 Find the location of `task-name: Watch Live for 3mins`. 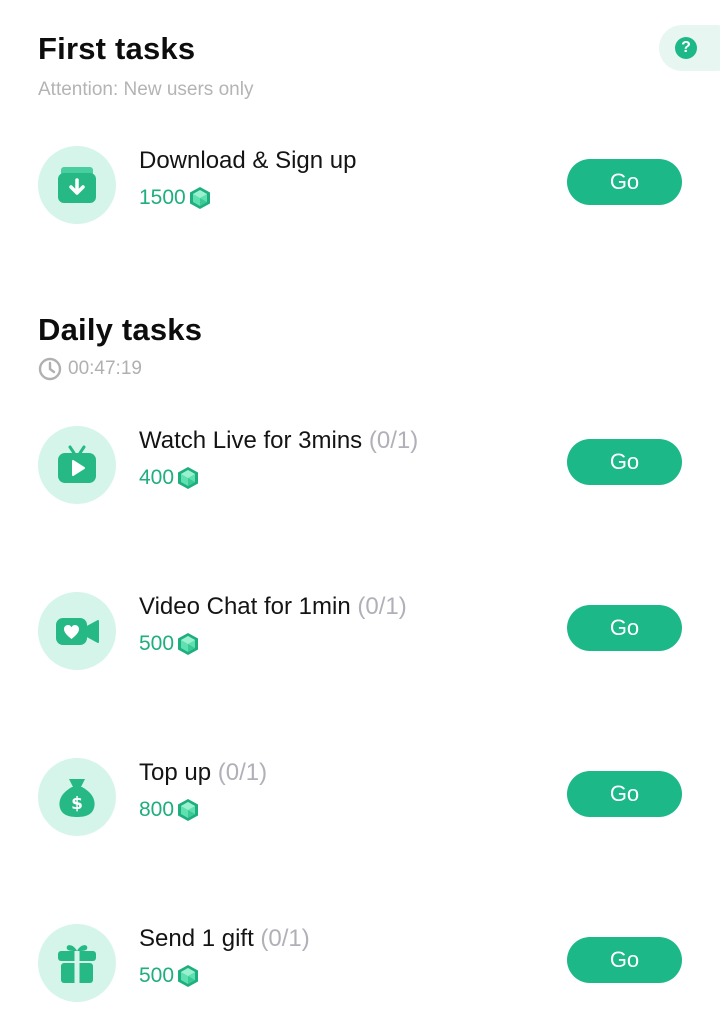

task-name: Watch Live for 3mins is located at coordinates (251, 440).